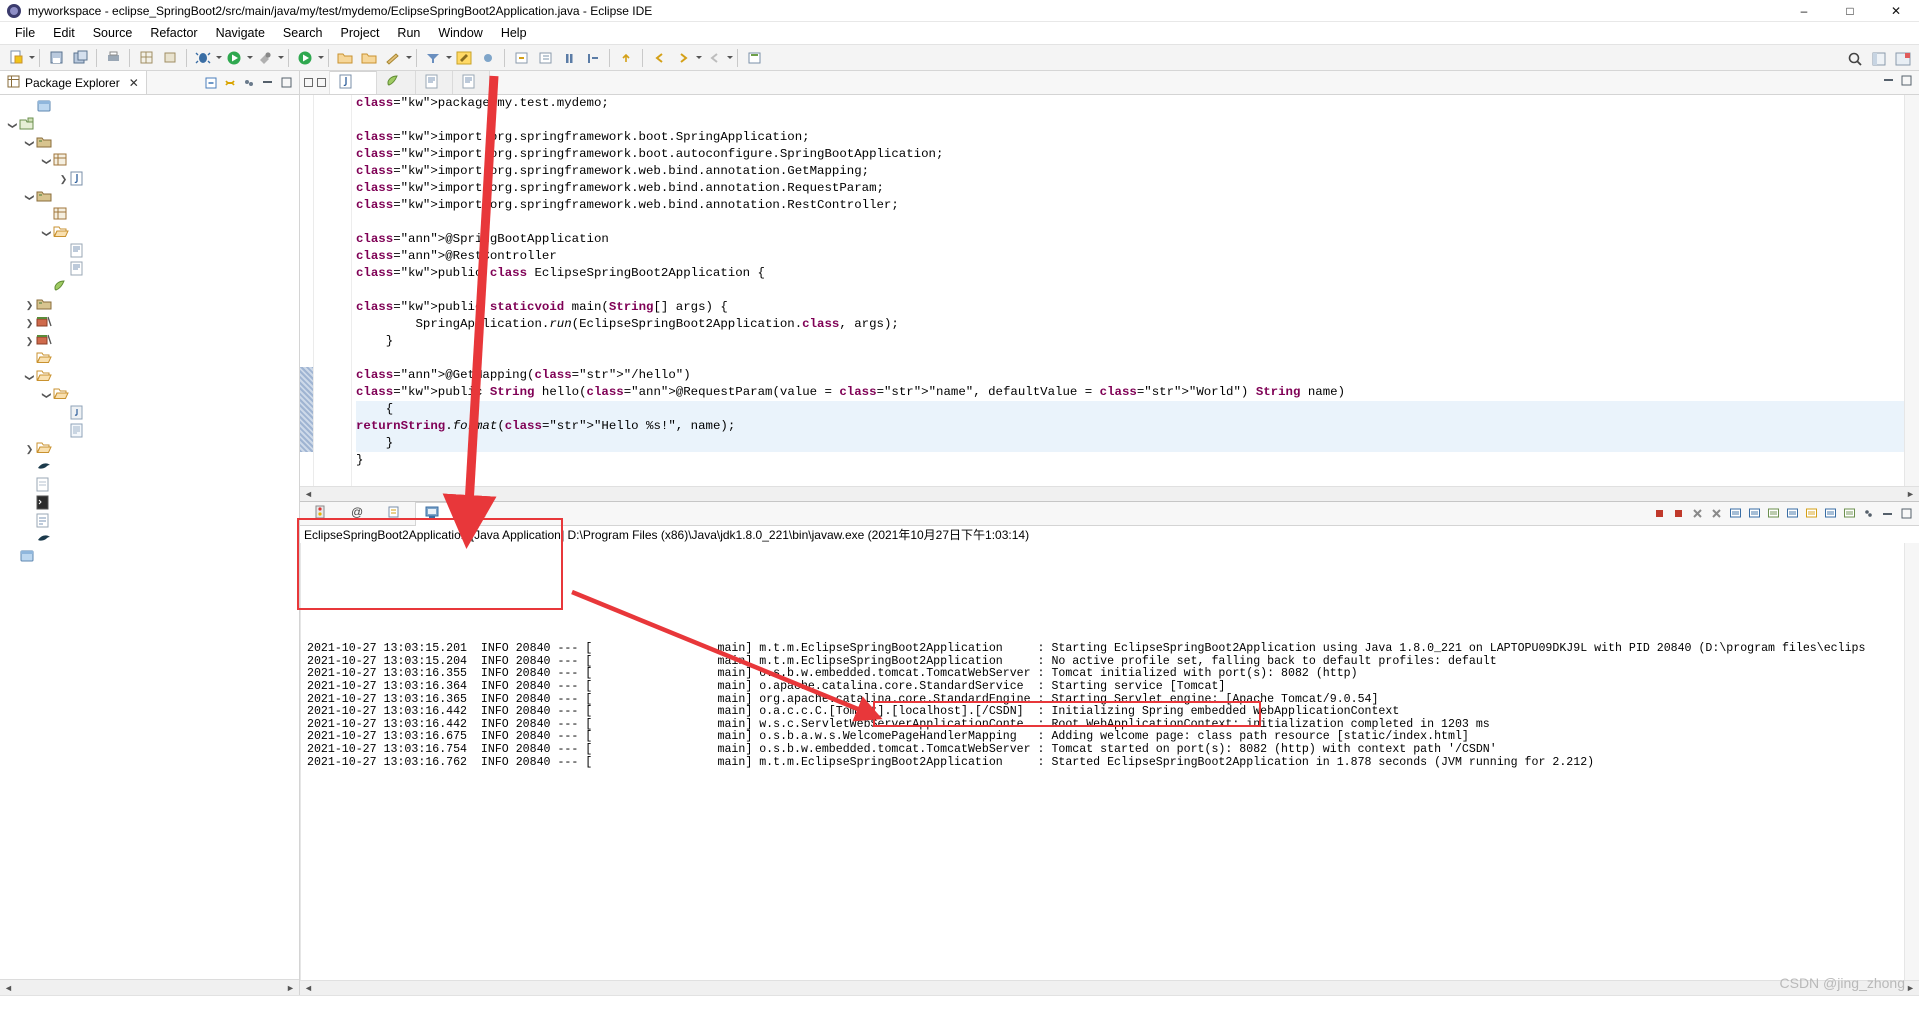 Image resolution: width=1919 pixels, height=1015 pixels. I want to click on remove-all-launches-icon, so click(1716, 514).